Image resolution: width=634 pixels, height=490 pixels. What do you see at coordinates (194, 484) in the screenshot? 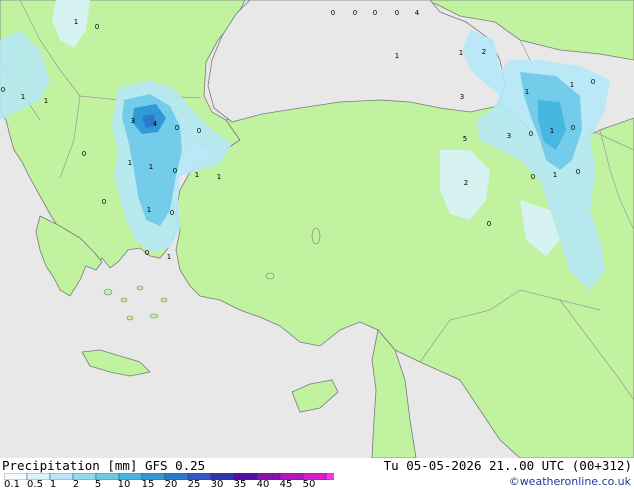
I see `legend-label: 25` at bounding box center [194, 484].